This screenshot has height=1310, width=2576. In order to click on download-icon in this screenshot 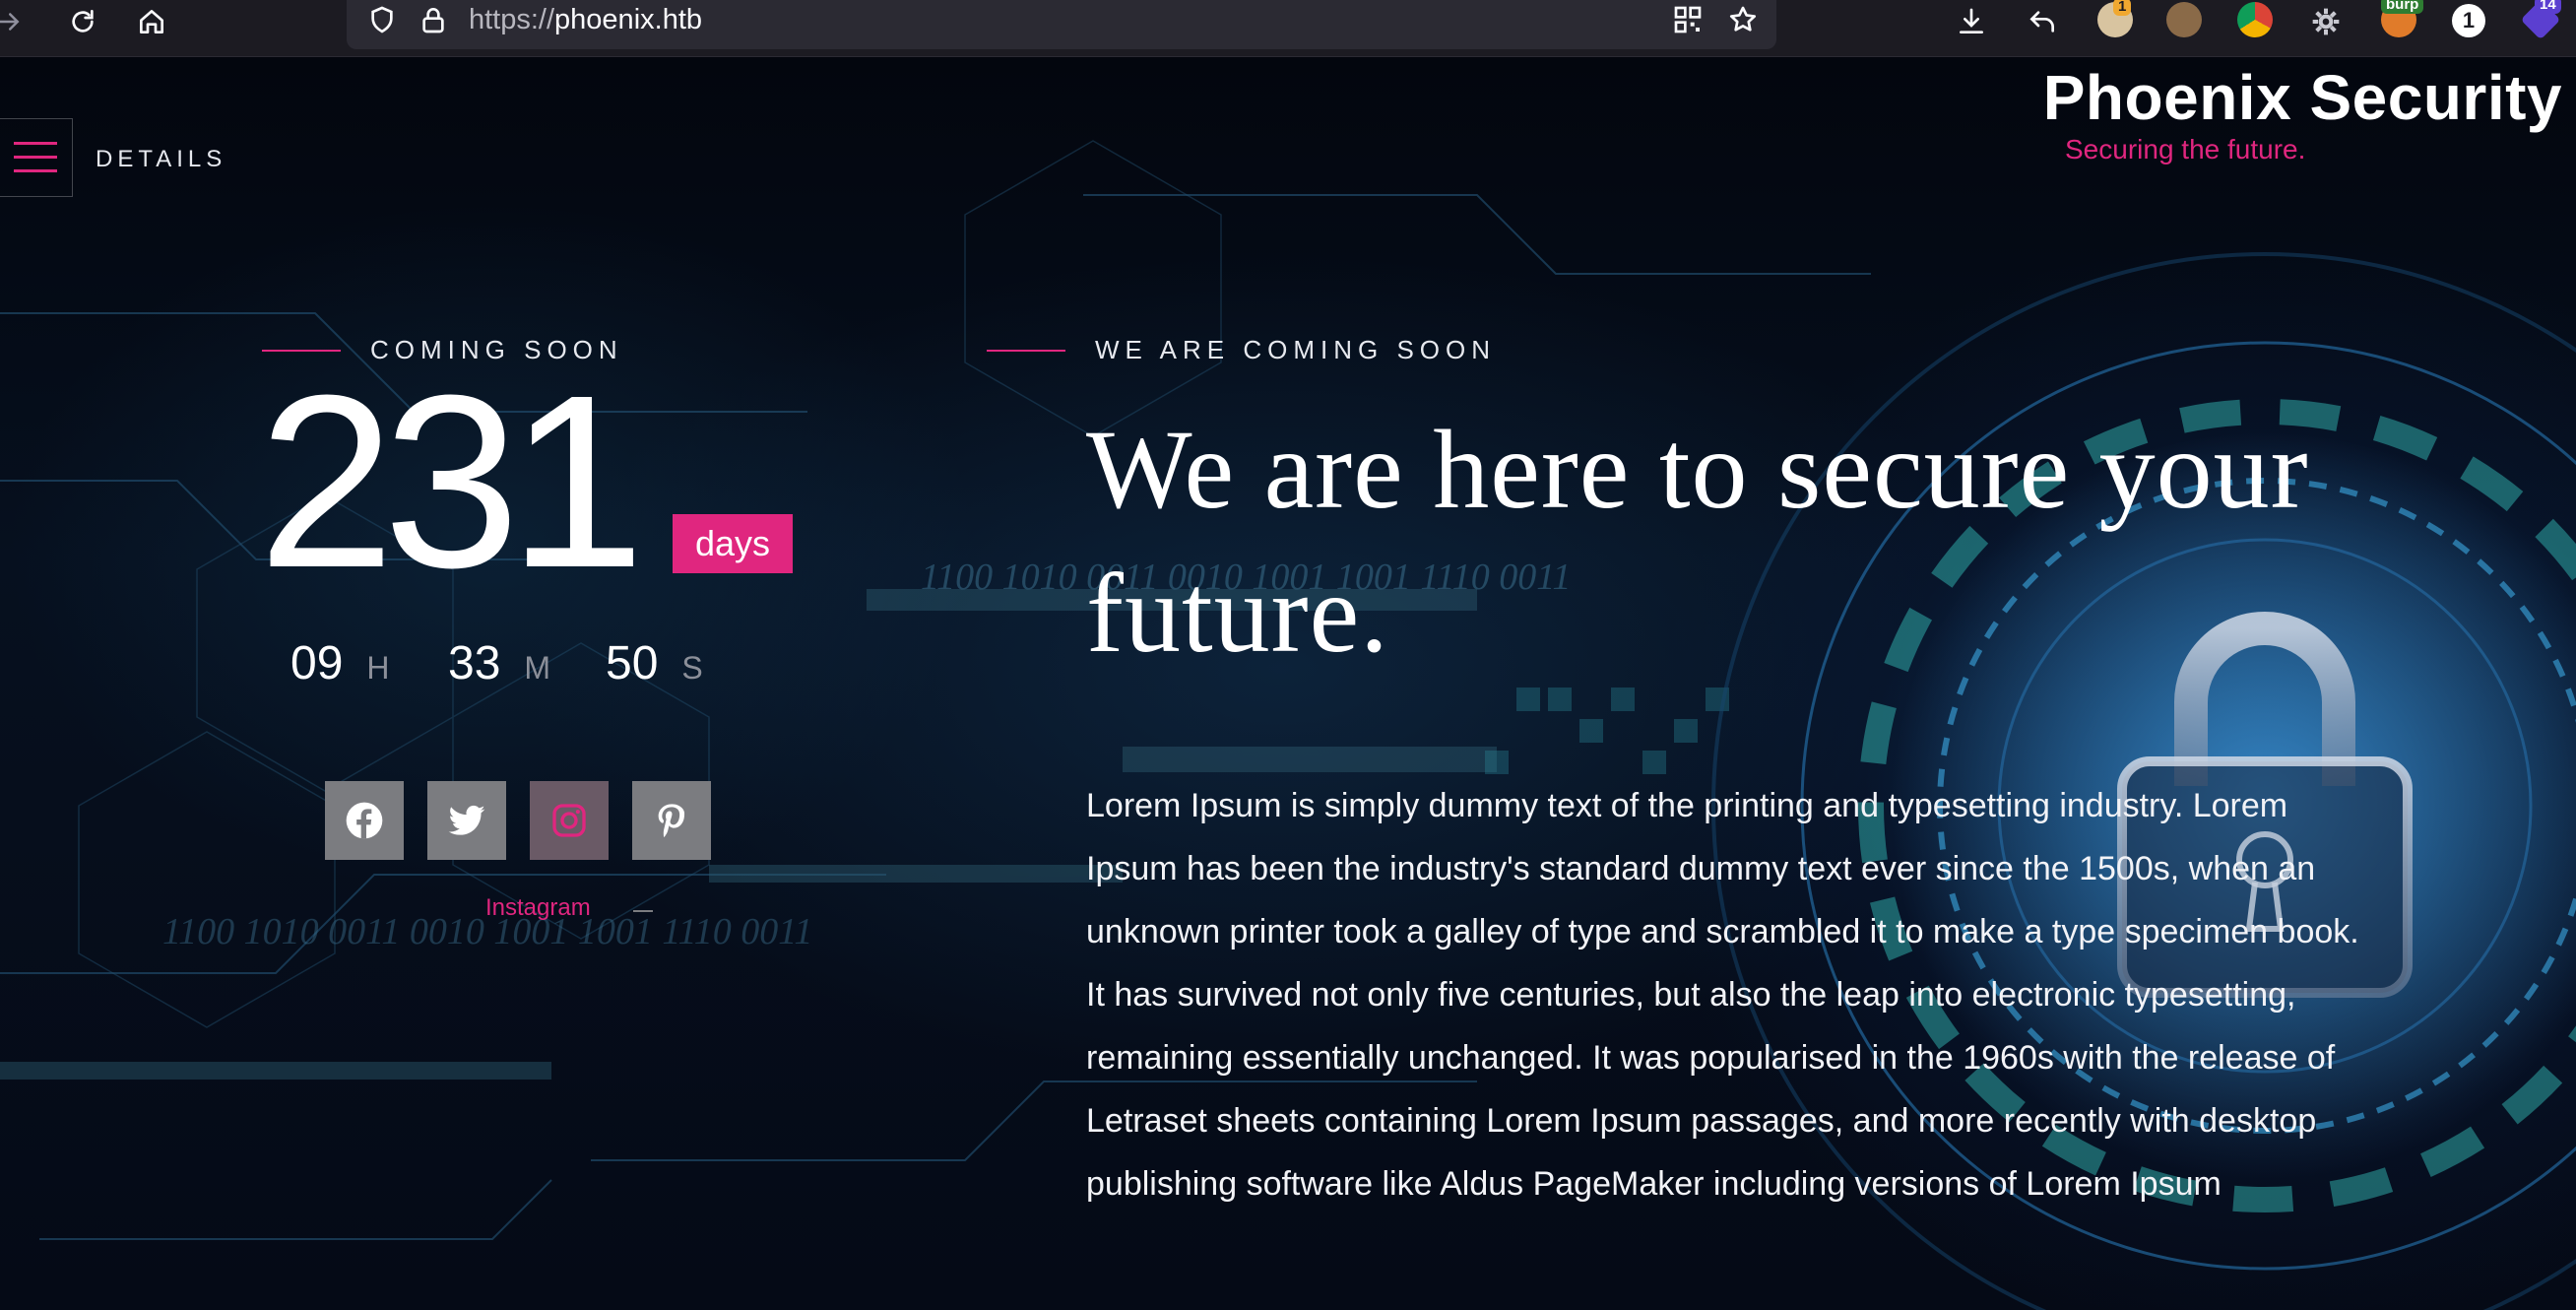, I will do `click(1971, 21)`.